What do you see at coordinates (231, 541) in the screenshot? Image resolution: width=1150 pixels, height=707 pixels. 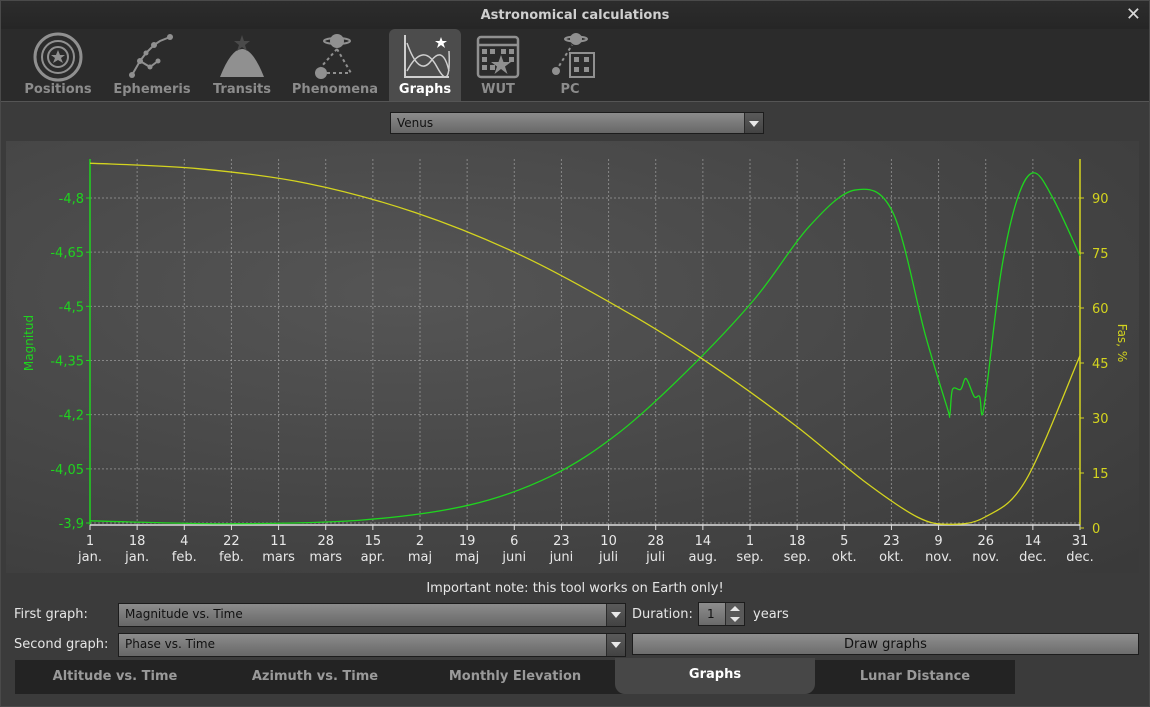 I see `x-tick-label: 22` at bounding box center [231, 541].